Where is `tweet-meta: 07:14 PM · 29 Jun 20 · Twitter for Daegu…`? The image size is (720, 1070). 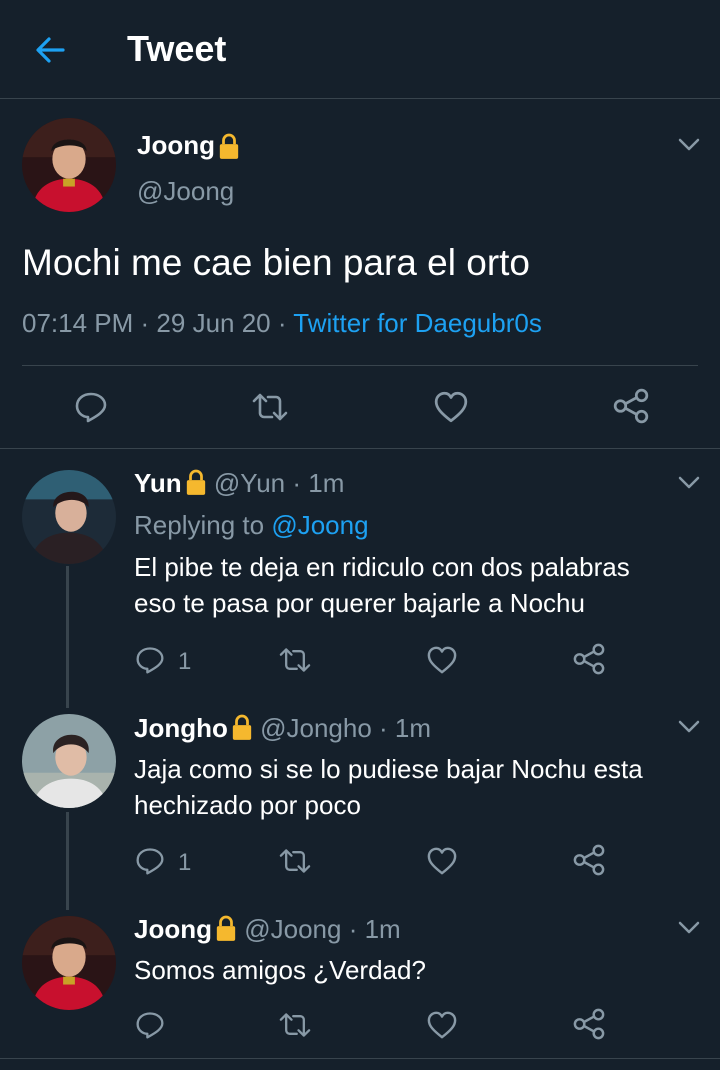
tweet-meta: 07:14 PM · 29 Jun 20 · Twitter for Daegu… is located at coordinates (282, 323).